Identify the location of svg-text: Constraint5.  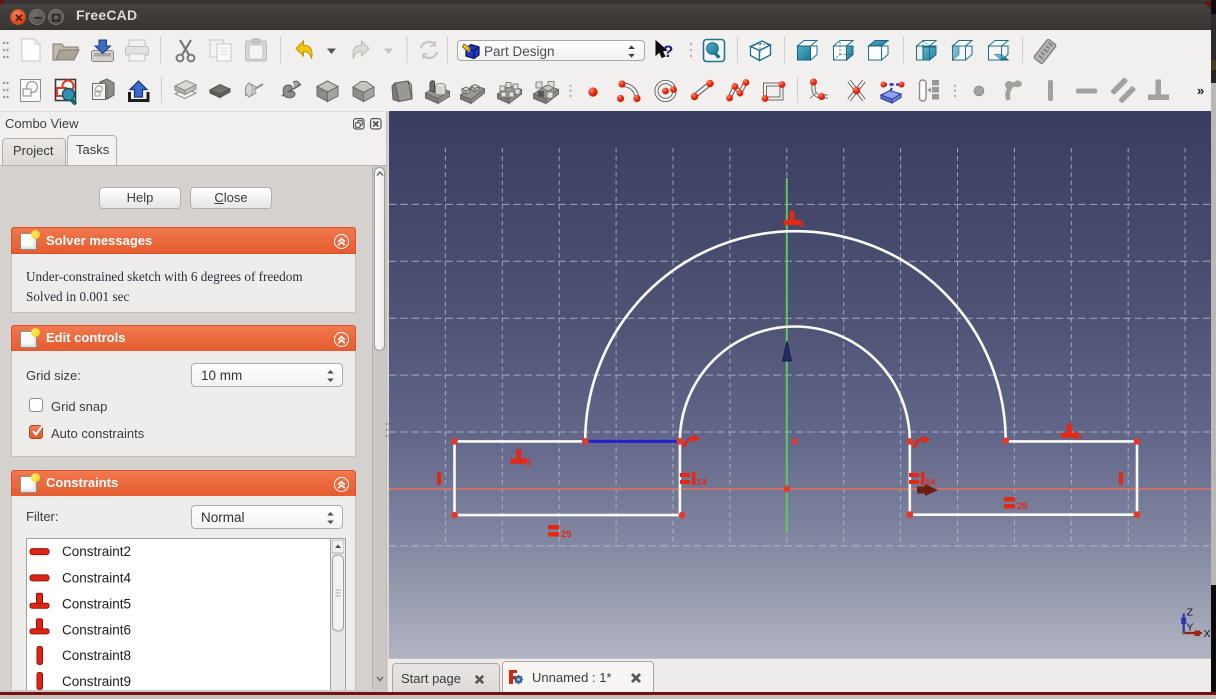
(96, 604).